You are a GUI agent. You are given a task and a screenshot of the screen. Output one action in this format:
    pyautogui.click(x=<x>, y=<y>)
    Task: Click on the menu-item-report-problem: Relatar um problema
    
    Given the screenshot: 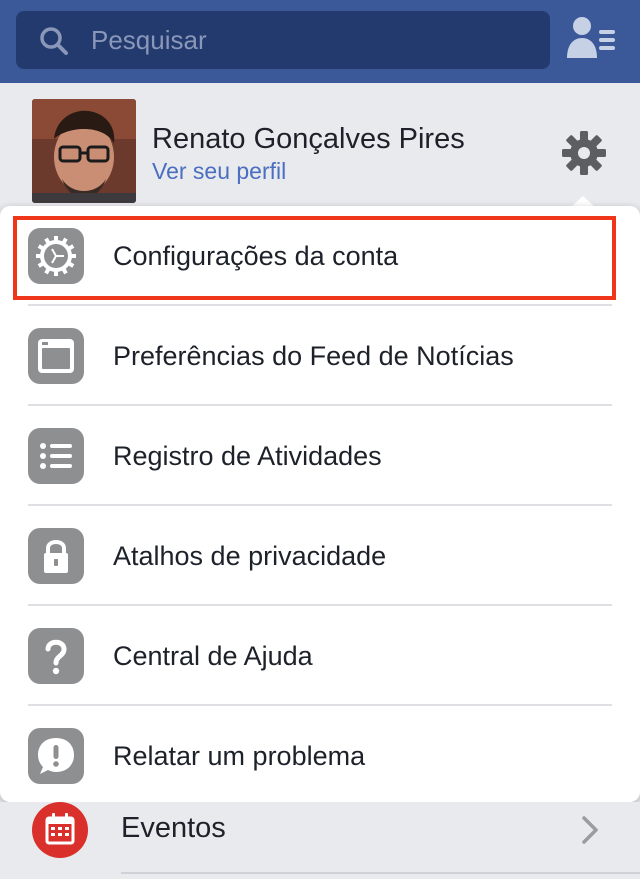 What is the action you would take?
    pyautogui.click(x=320, y=756)
    